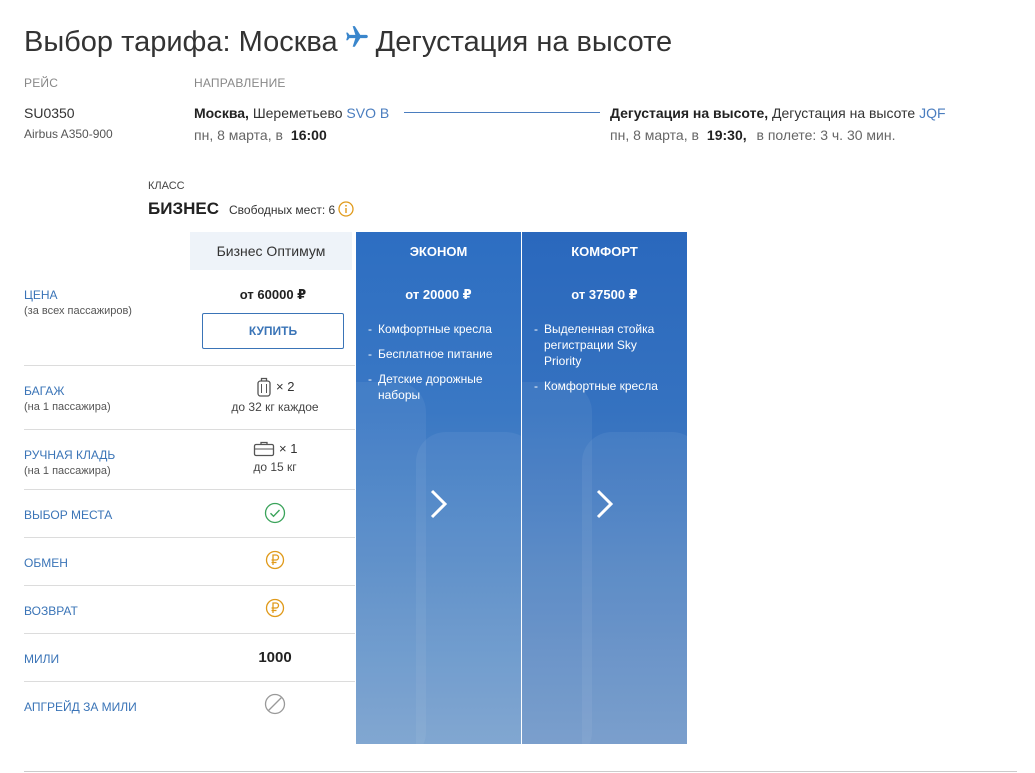  What do you see at coordinates (67, 398) in the screenshot?
I see `row-label-baggage: БАГАЖ (на 1 пассажира)` at bounding box center [67, 398].